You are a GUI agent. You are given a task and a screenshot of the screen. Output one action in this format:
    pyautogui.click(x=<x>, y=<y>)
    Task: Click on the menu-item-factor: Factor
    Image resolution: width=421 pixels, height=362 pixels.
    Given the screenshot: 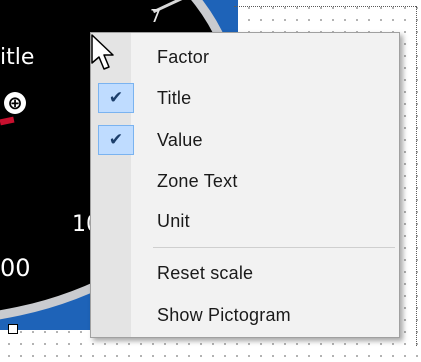 What is the action you would take?
    pyautogui.click(x=245, y=57)
    